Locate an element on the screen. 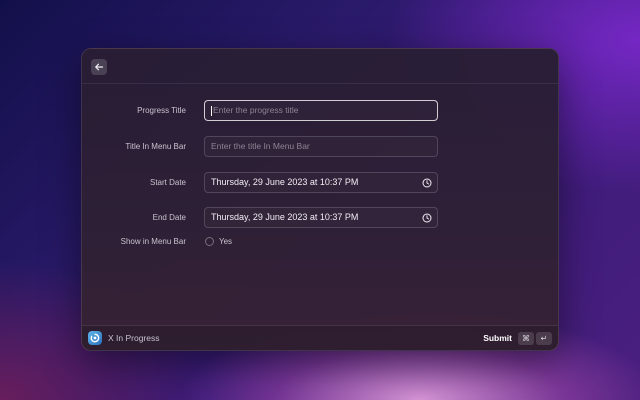 The image size is (640, 400). menu-bar-title-label: Title In Menu Bar is located at coordinates (155, 146).